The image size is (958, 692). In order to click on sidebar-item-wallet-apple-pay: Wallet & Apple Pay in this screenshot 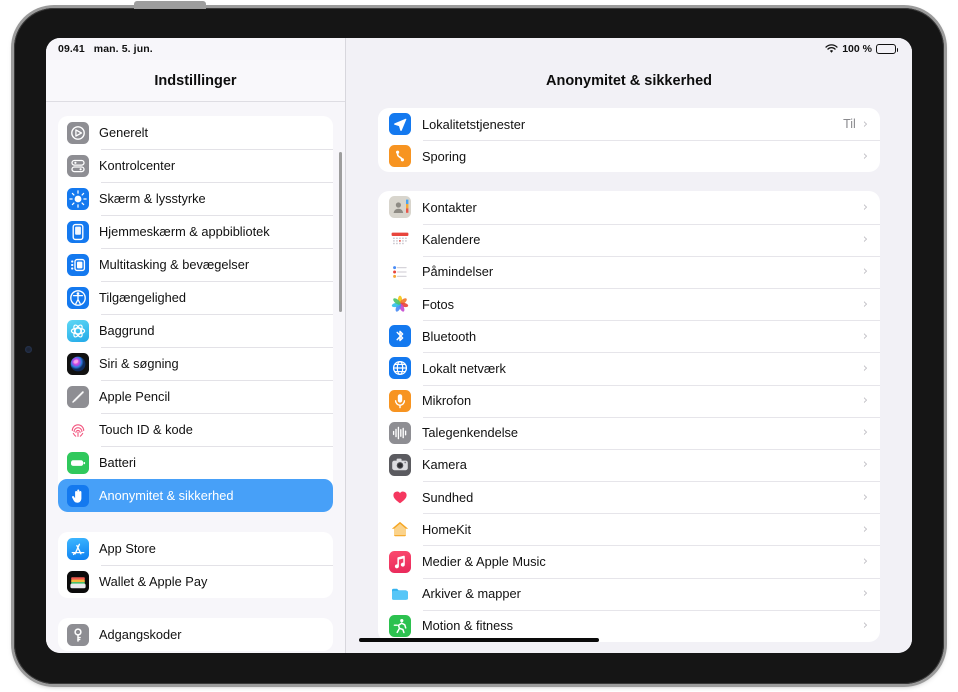, I will do `click(195, 581)`.